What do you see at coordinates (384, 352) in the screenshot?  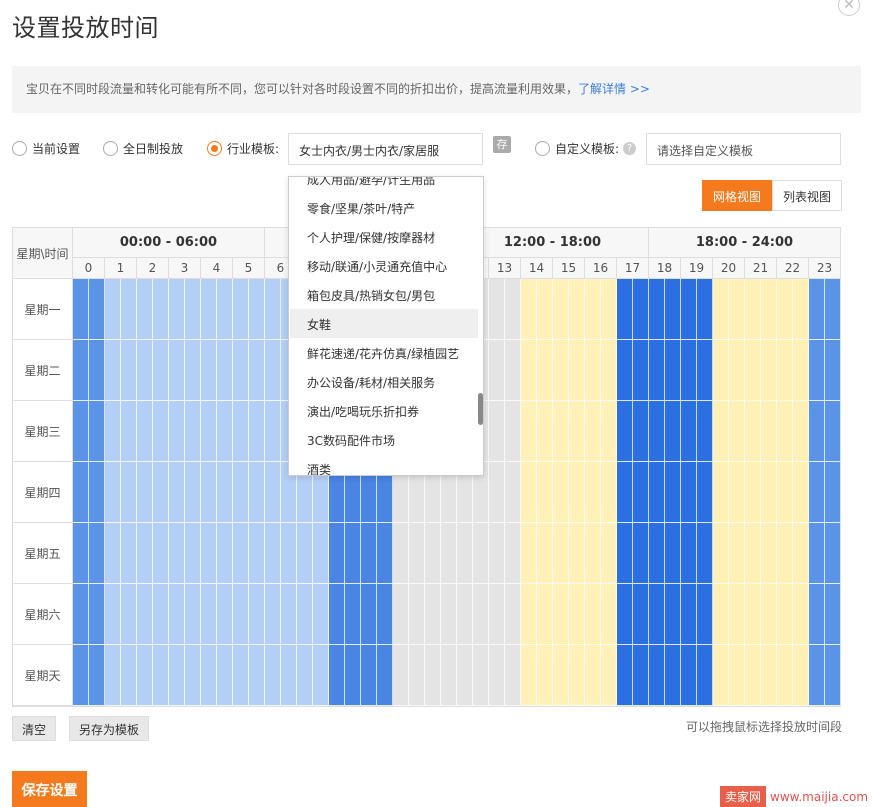 I see `dropdown-option: 鲜花速递/花卉仿真/绿植园艺` at bounding box center [384, 352].